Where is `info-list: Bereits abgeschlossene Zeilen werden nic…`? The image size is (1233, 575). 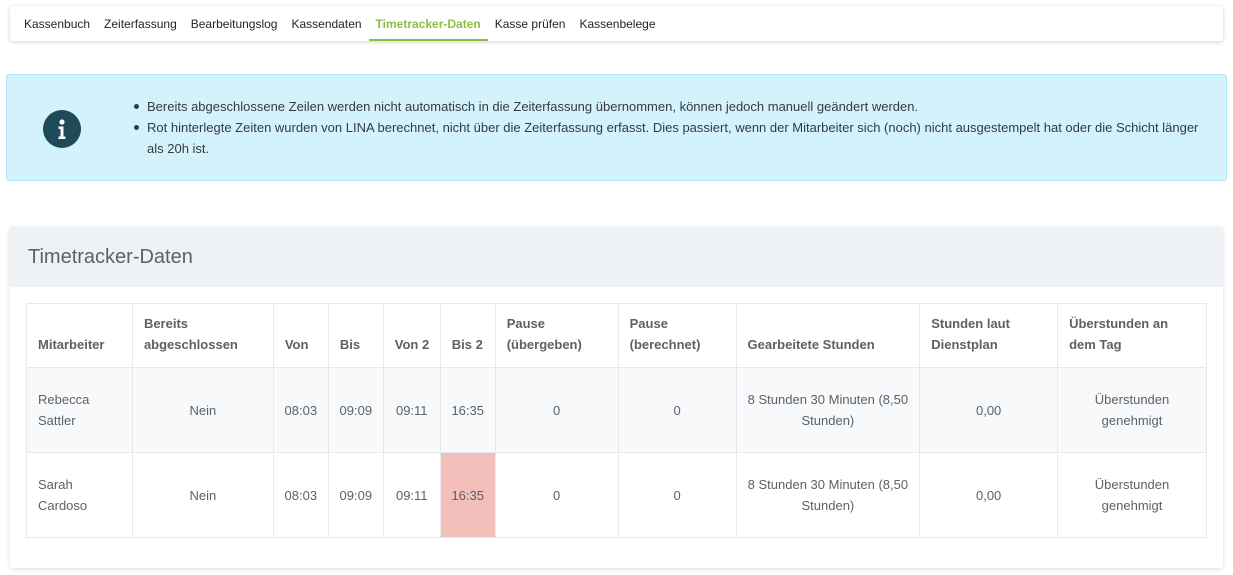
info-list: Bereits abgeschlossene Zeilen werden nic… is located at coordinates (670, 127).